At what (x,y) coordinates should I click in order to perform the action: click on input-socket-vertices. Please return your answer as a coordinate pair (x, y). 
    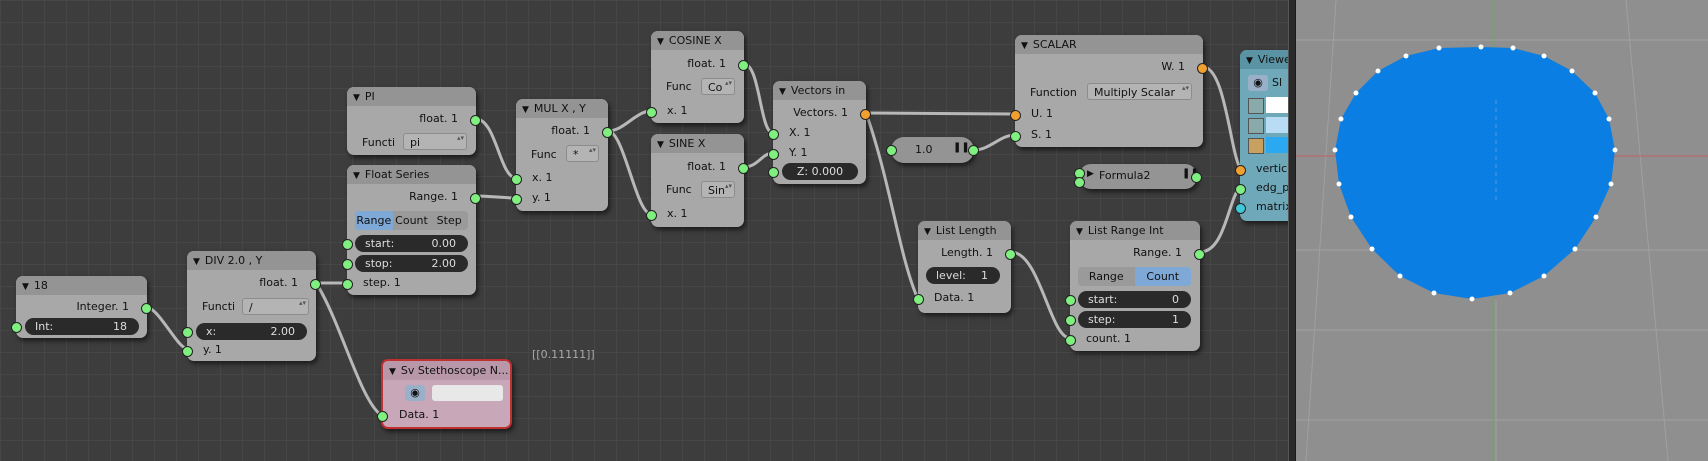
    Looking at the image, I should click on (1240, 170).